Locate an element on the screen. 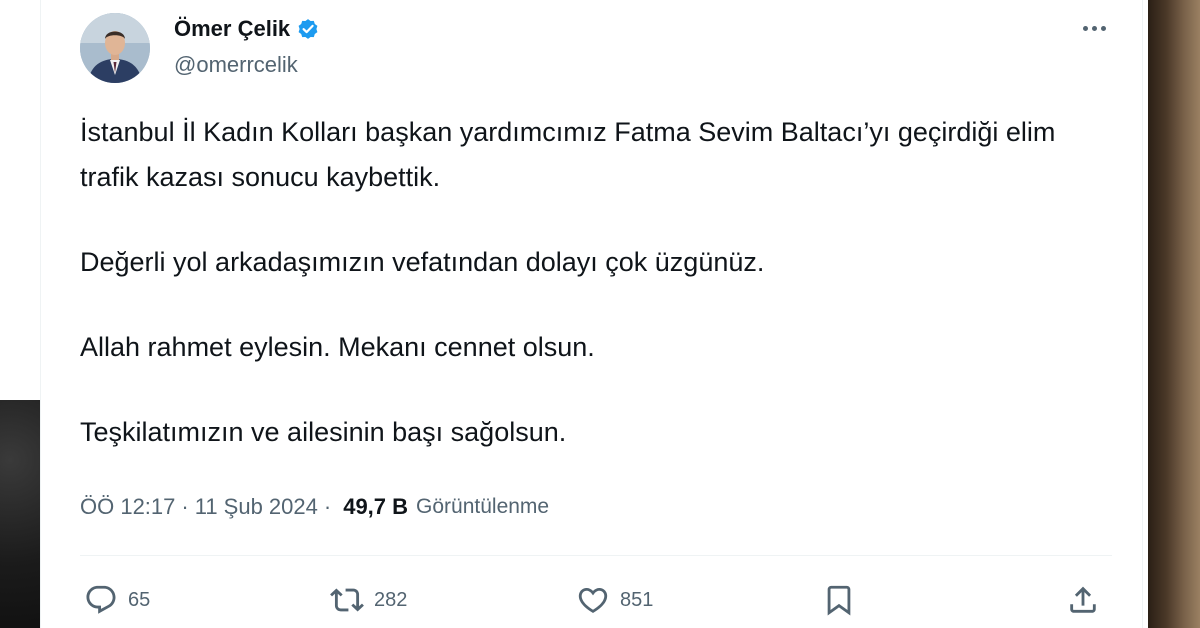  avatar is located at coordinates (115, 48).